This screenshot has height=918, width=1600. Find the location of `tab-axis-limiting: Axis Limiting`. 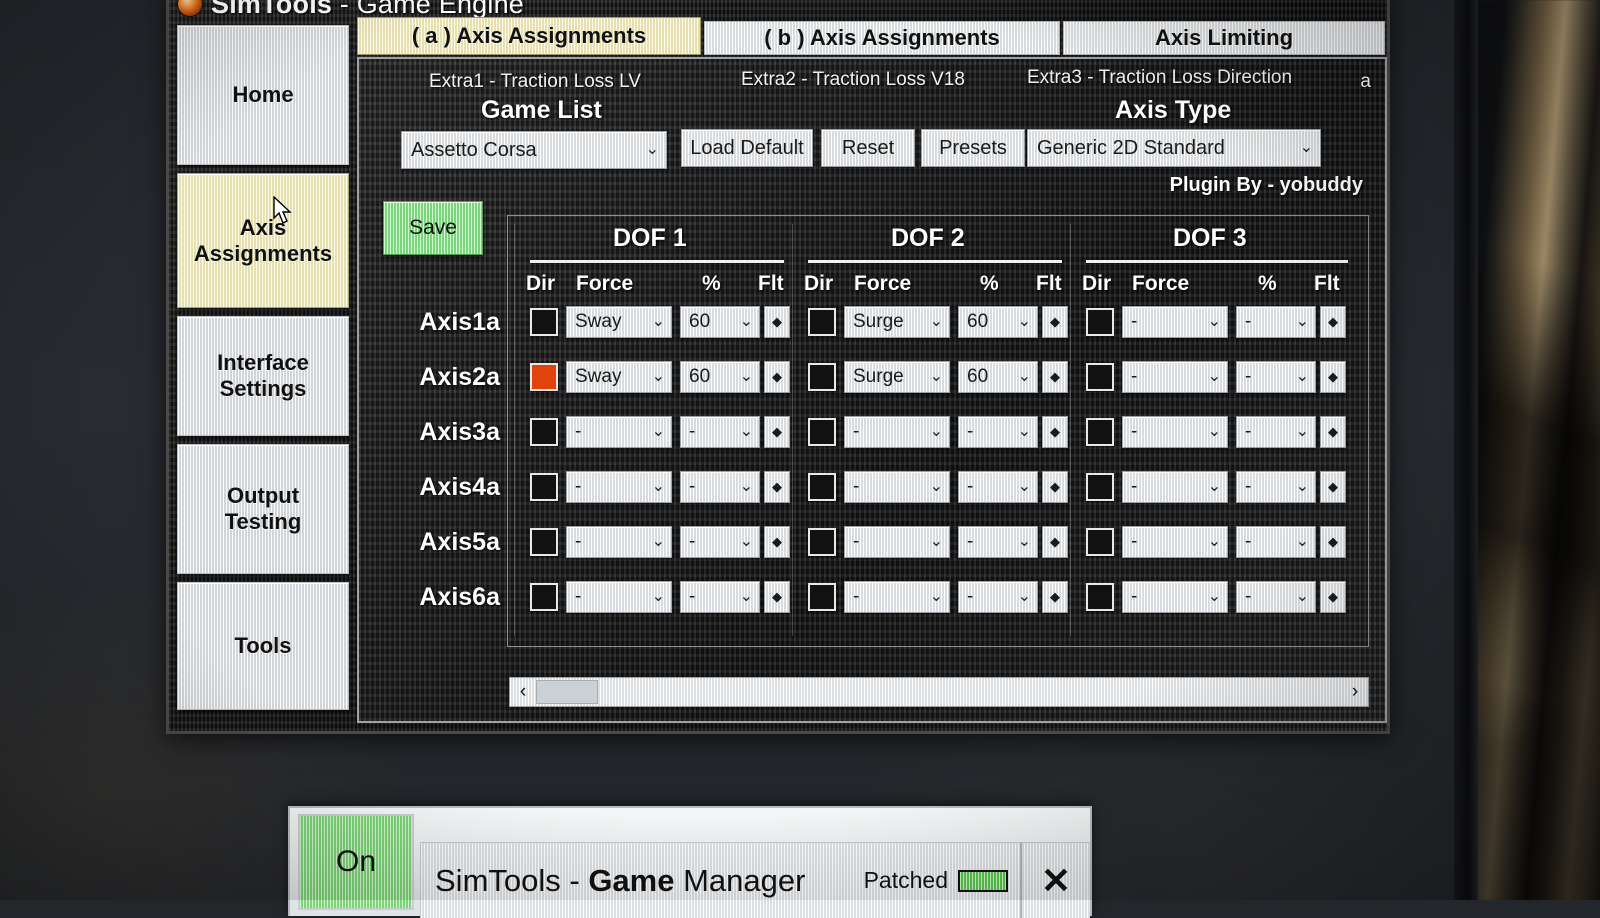

tab-axis-limiting: Axis Limiting is located at coordinates (1224, 38).